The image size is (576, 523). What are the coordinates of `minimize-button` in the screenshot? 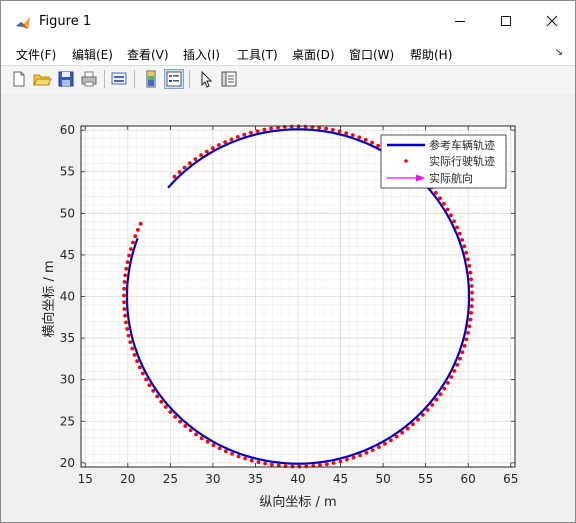 It's located at (460, 21).